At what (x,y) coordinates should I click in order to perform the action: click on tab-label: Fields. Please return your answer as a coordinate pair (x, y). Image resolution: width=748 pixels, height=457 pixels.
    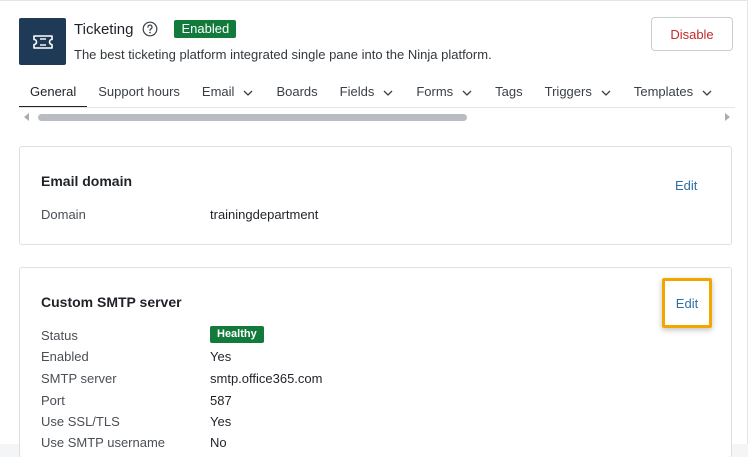
    Looking at the image, I should click on (357, 91).